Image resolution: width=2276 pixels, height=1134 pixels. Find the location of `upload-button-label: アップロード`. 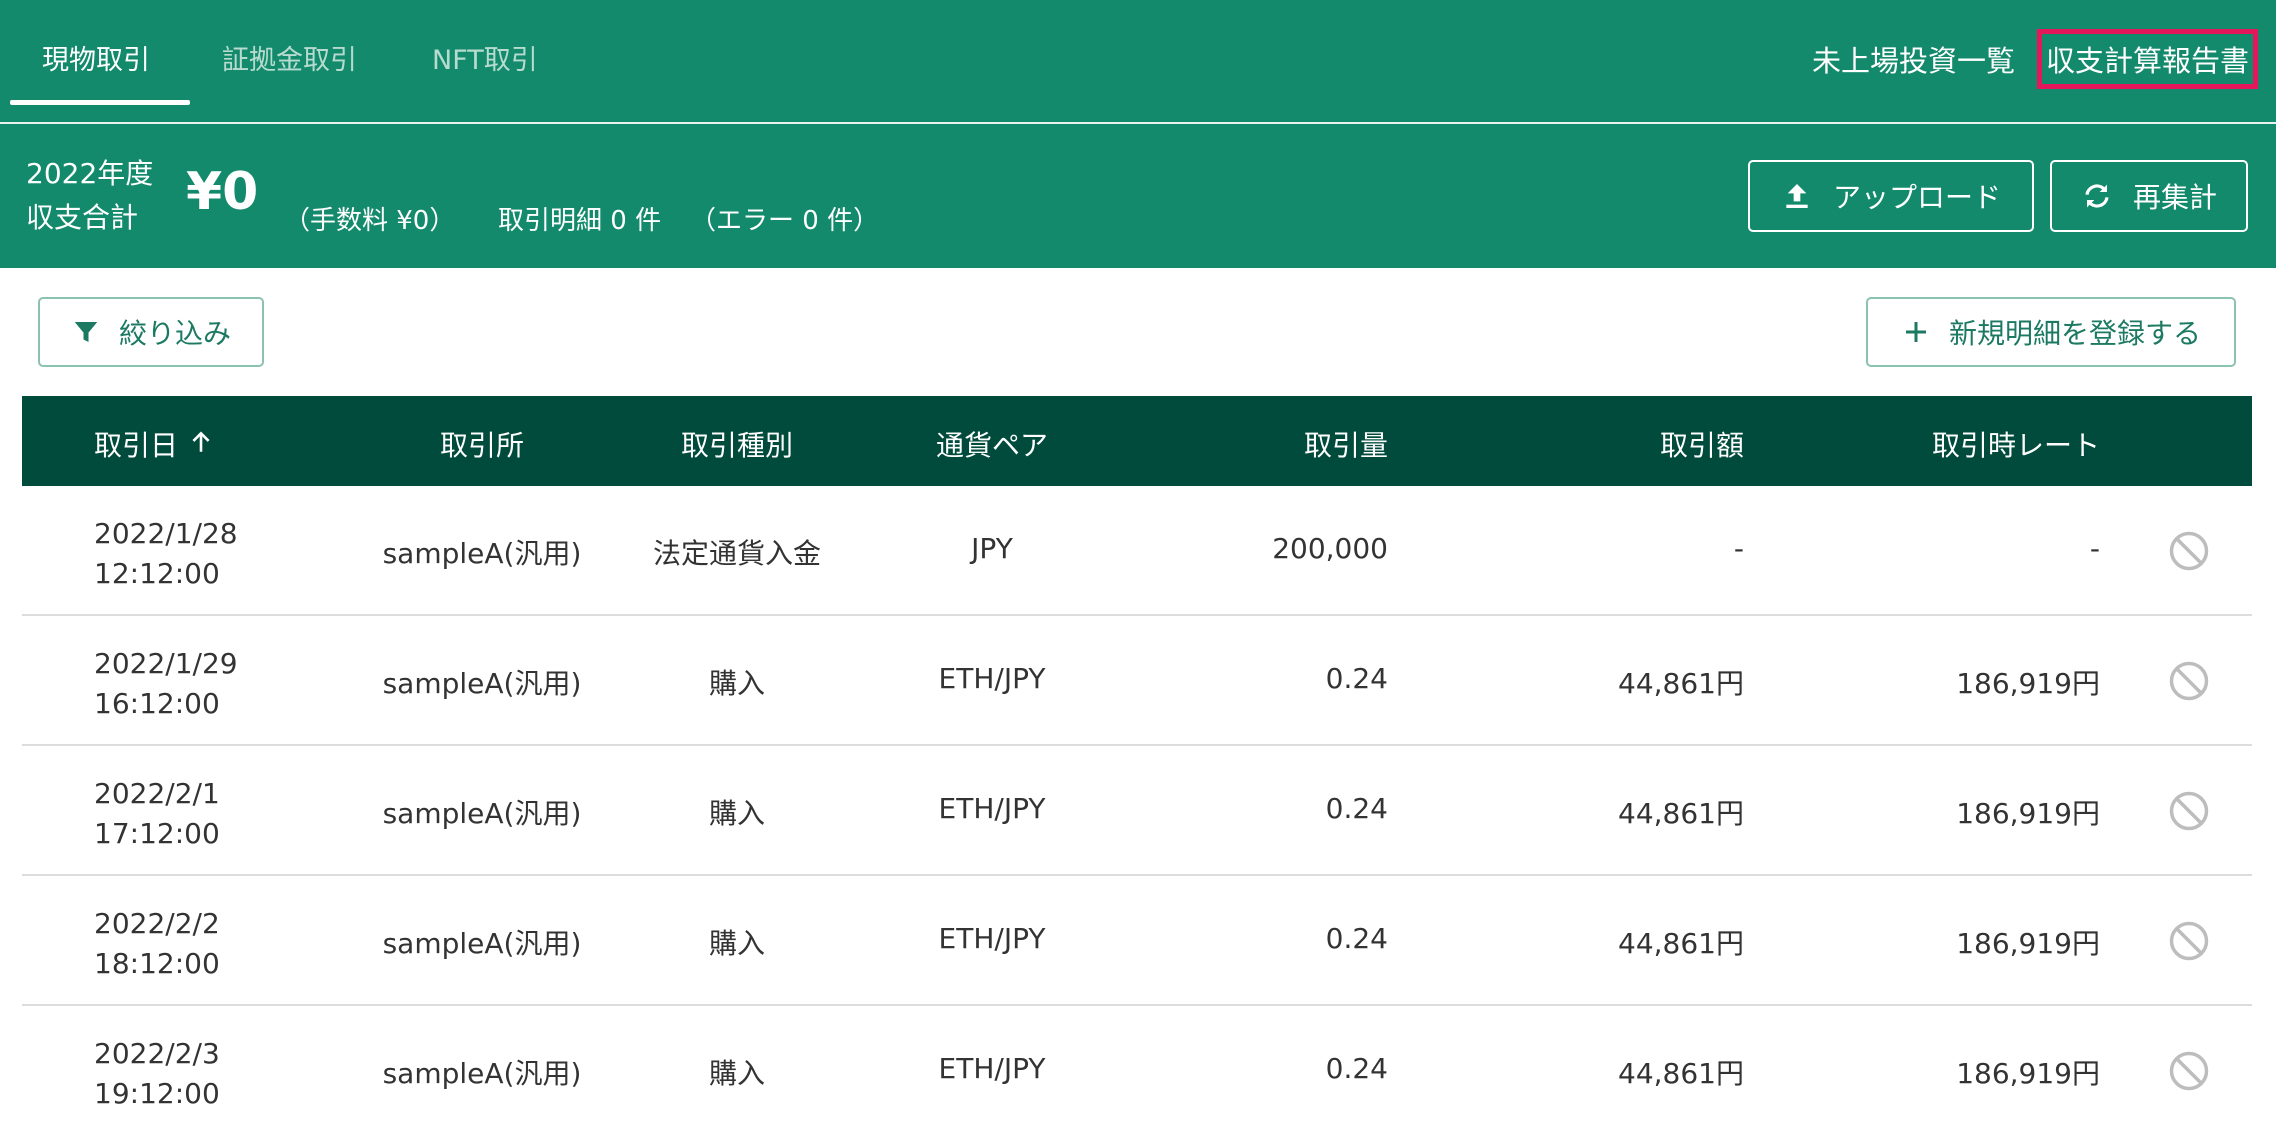

upload-button-label: アップロード is located at coordinates (1916, 197).